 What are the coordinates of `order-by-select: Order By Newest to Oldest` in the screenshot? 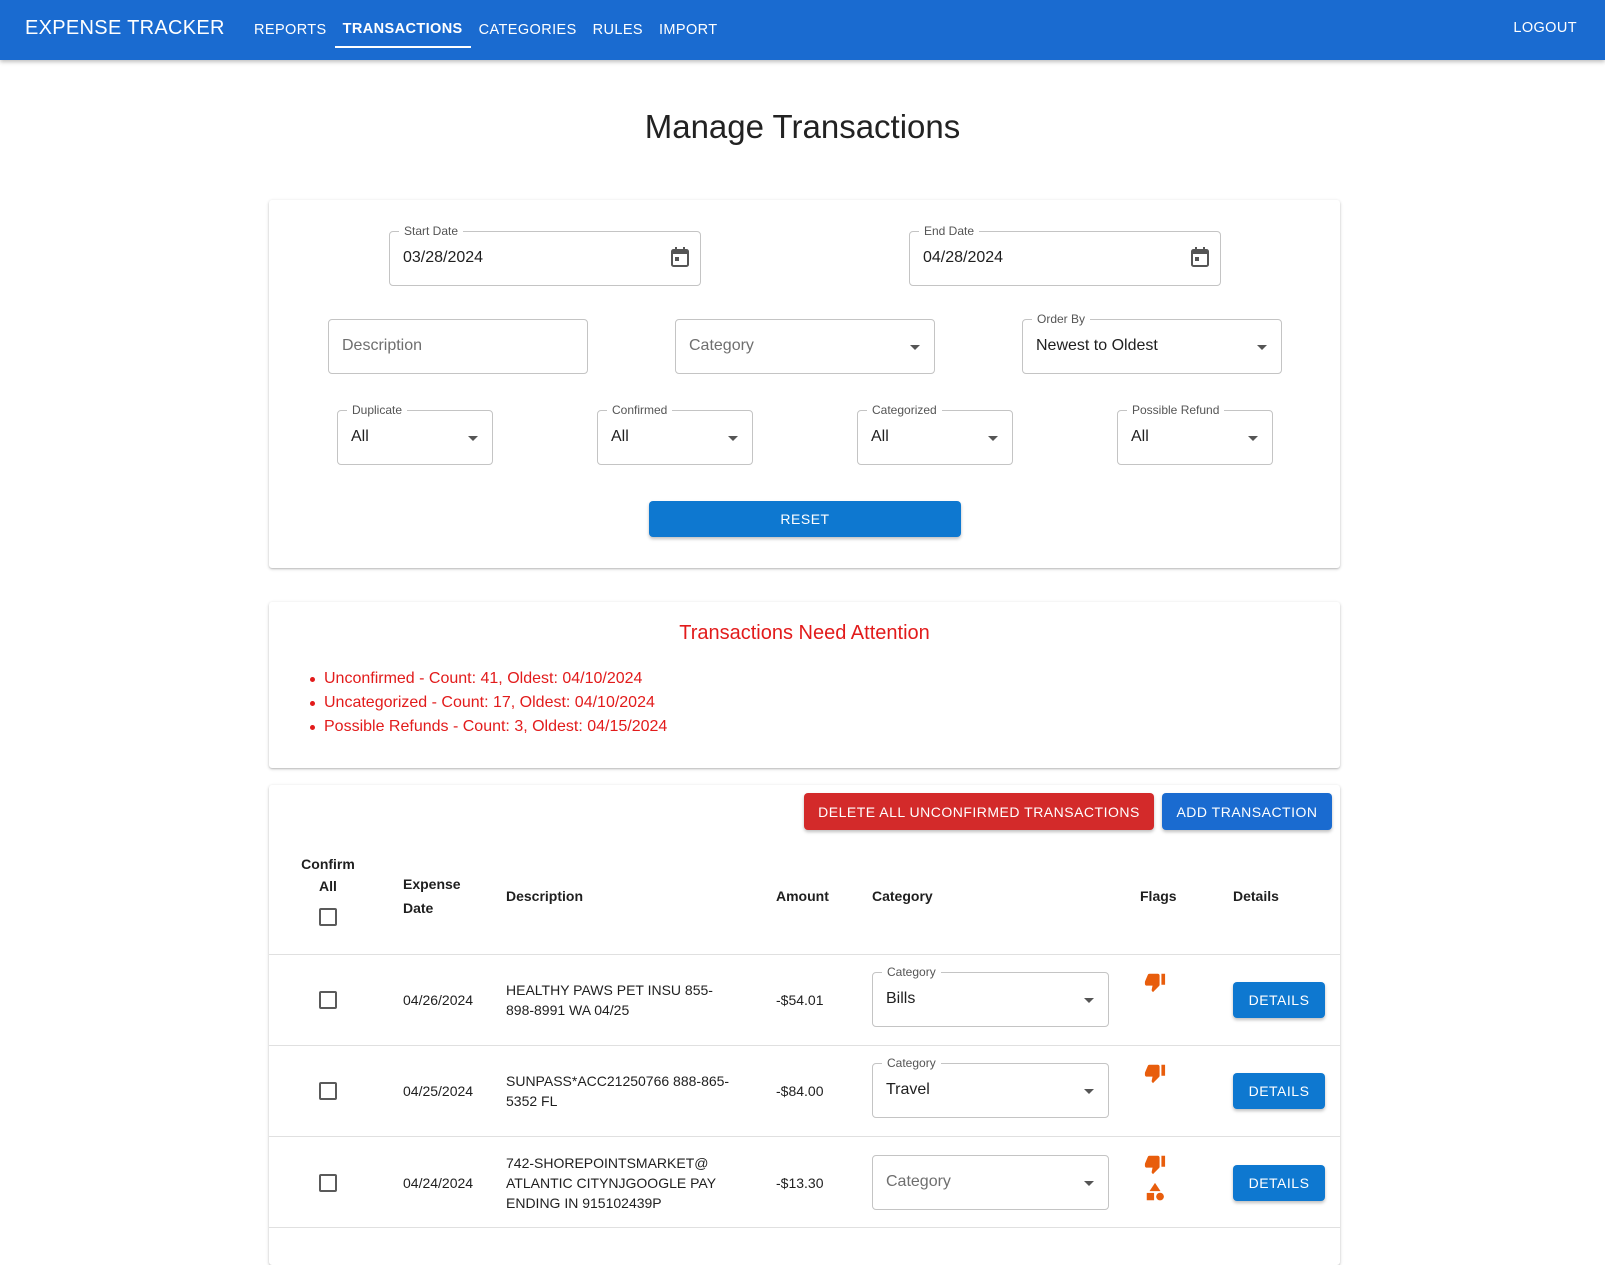 It's located at (1152, 342).